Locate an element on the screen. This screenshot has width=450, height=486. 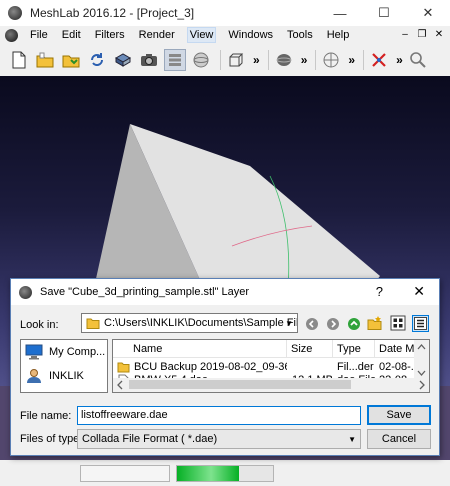
user-icon is located at coordinates (34, 376).